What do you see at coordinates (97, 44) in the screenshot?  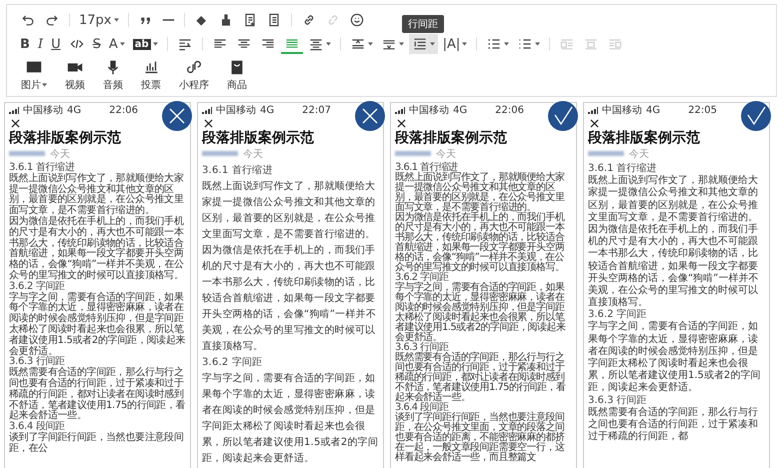 I see `strikethrough-button: S` at bounding box center [97, 44].